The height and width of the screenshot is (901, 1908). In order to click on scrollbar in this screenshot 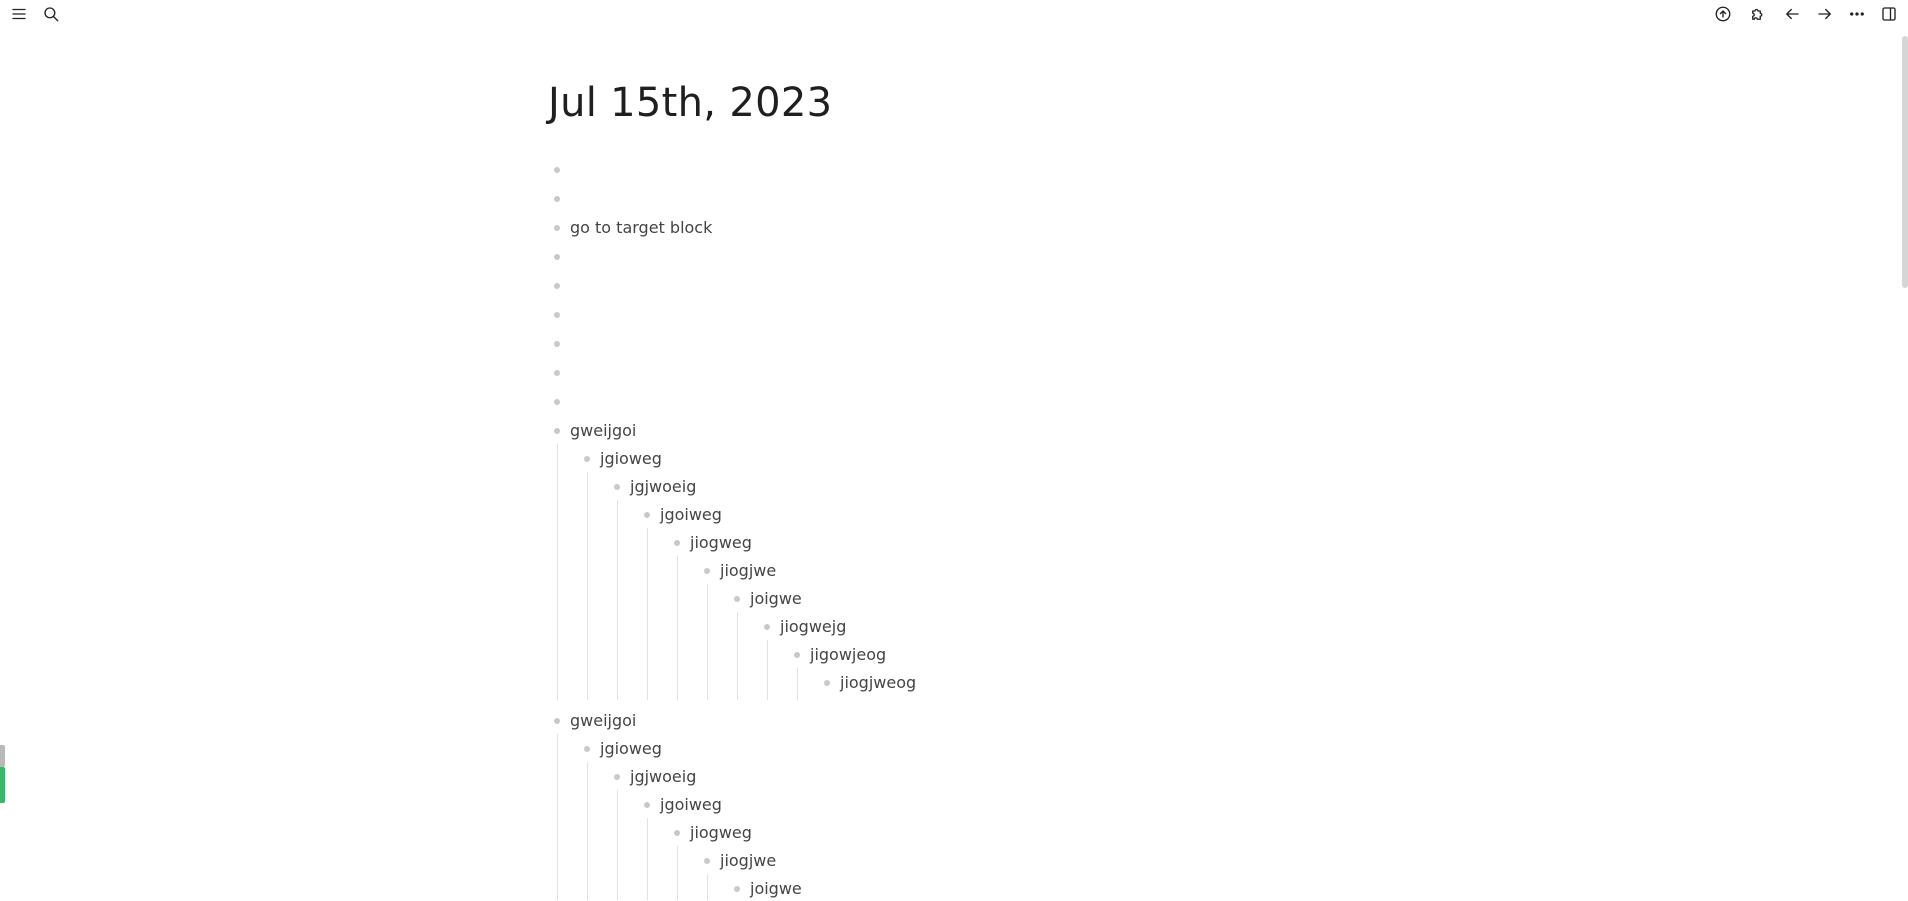, I will do `click(1905, 162)`.